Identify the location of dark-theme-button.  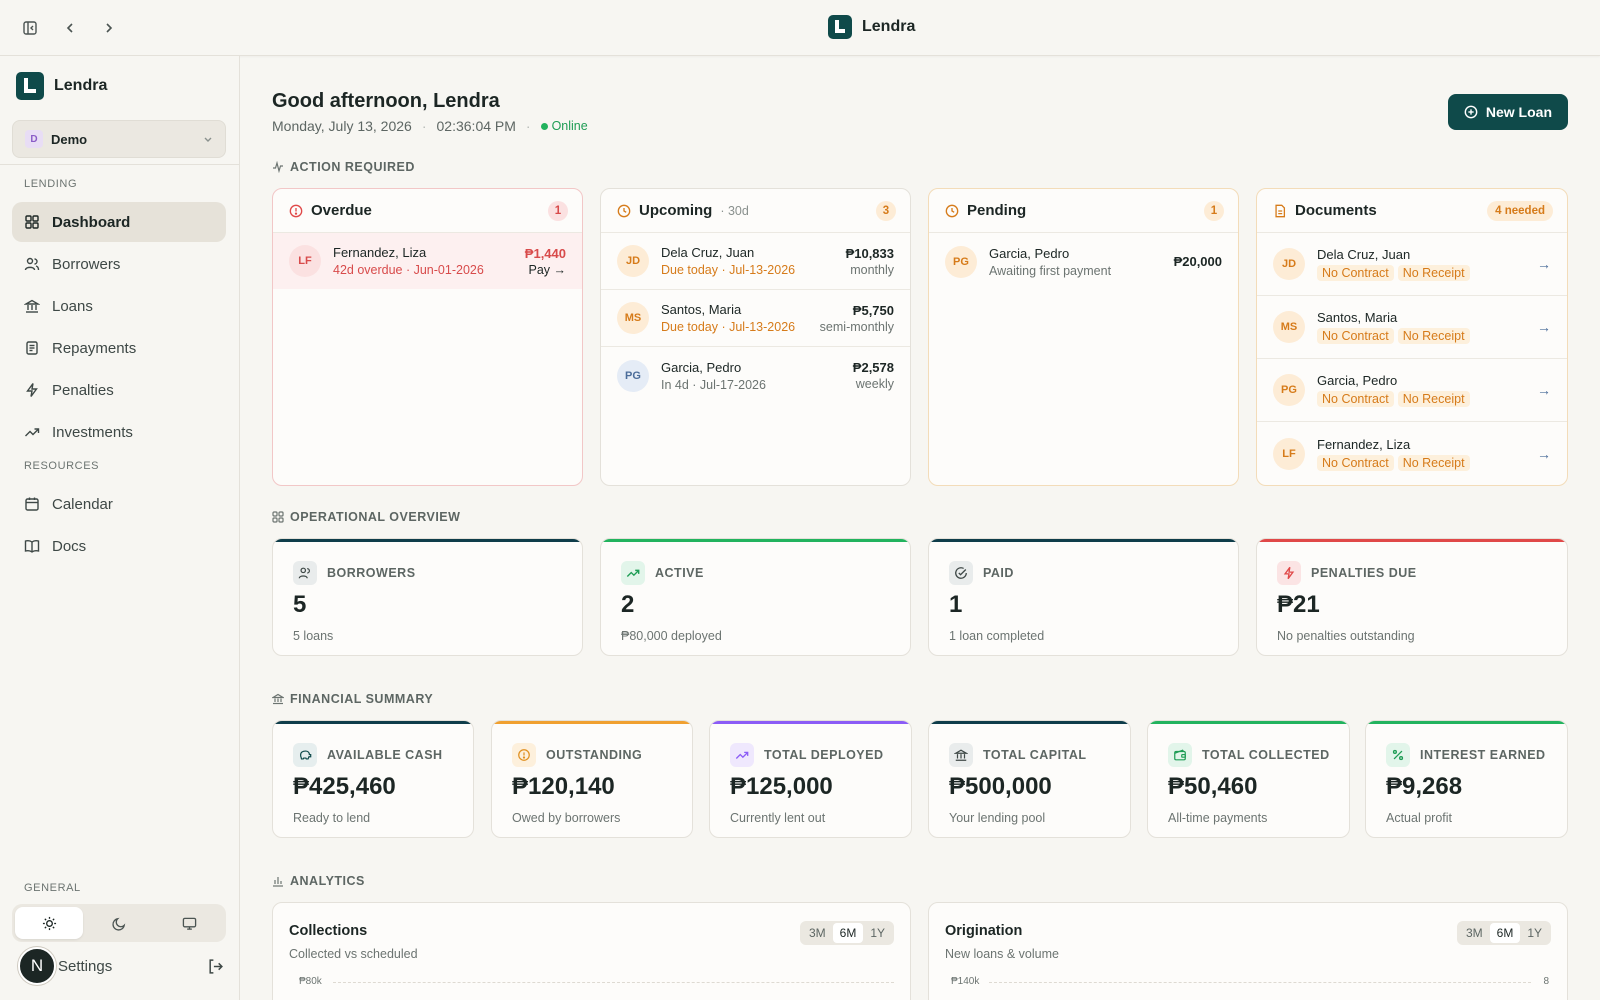
(119, 923).